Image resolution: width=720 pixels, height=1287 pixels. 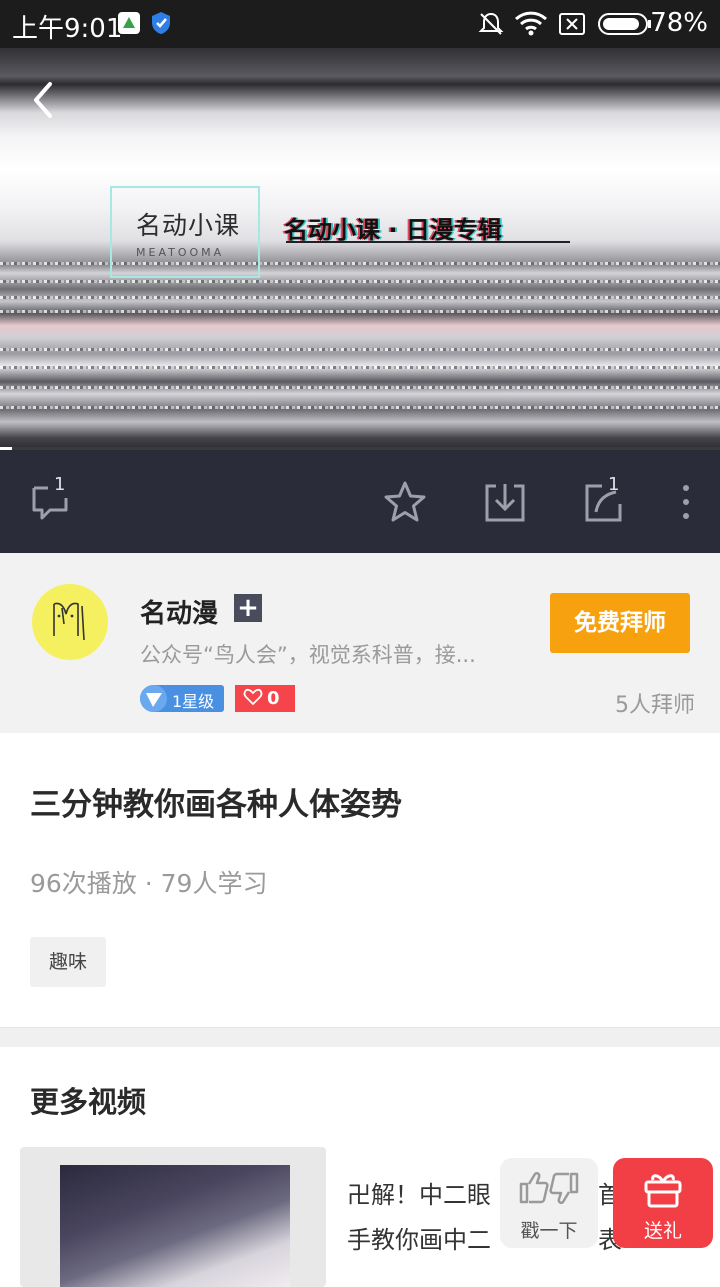 What do you see at coordinates (53, 502) in the screenshot?
I see `comment-icon` at bounding box center [53, 502].